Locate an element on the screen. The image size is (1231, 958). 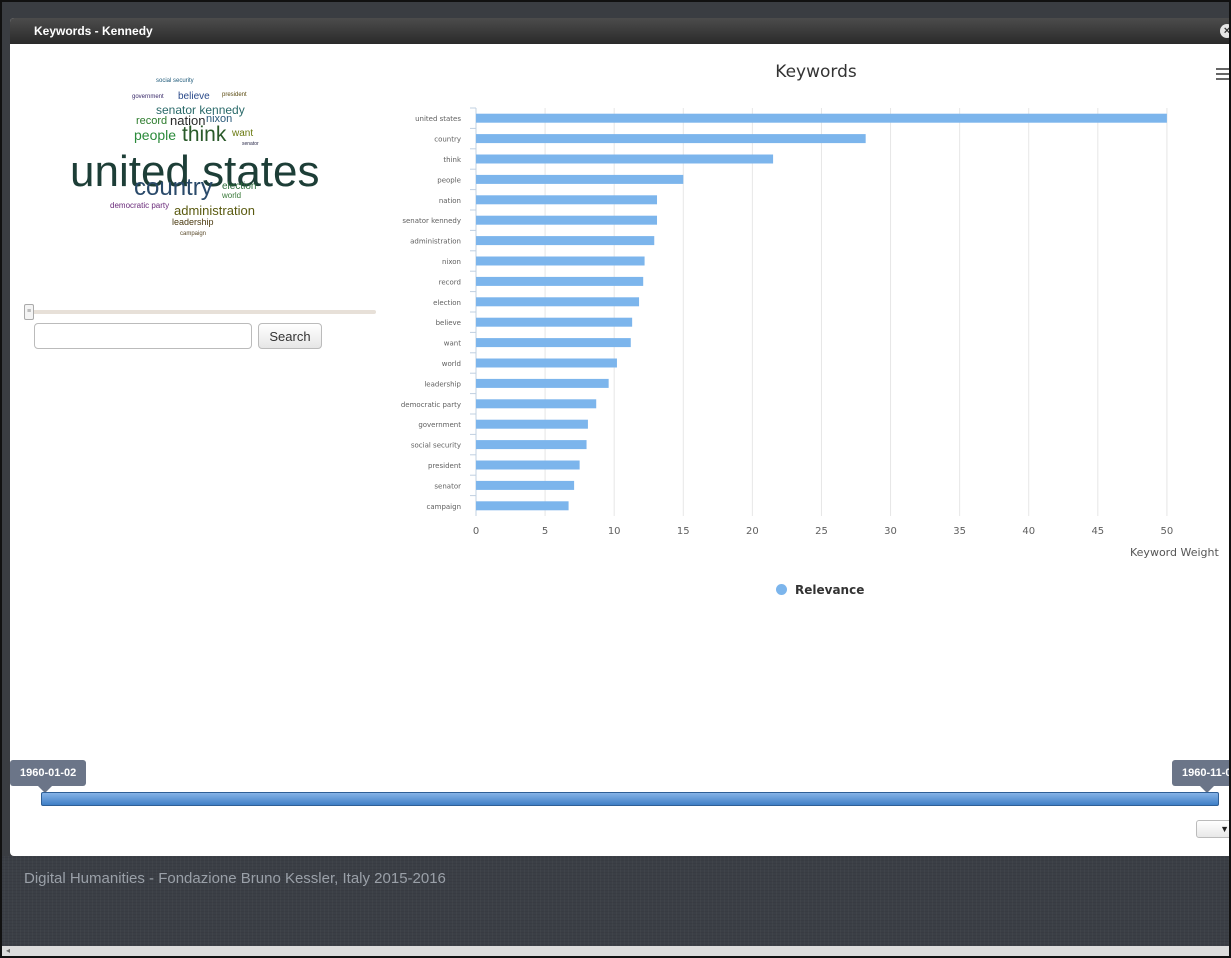
x-tick-label: 15 is located at coordinates (683, 531).